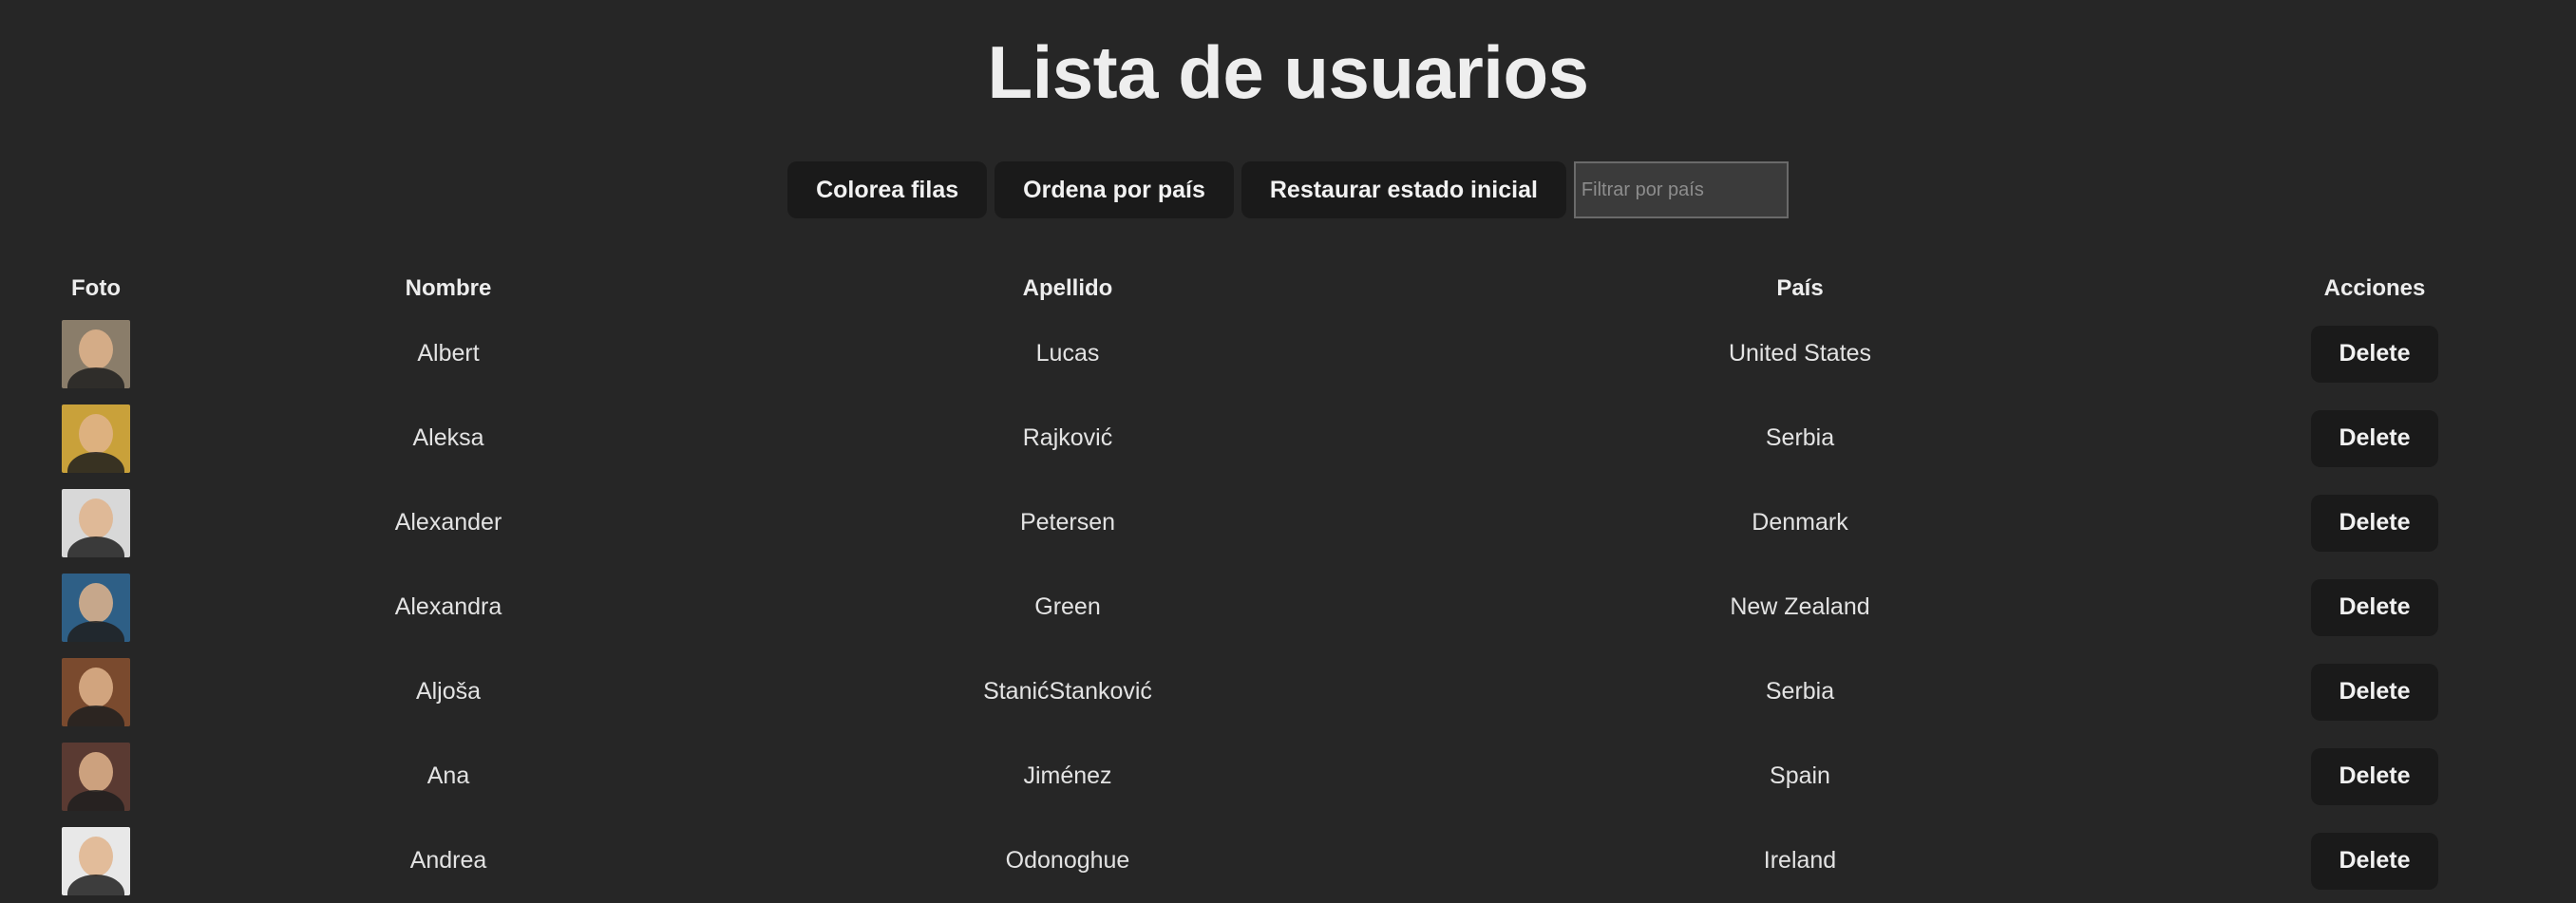  I want to click on column-header-country: País, so click(1800, 288).